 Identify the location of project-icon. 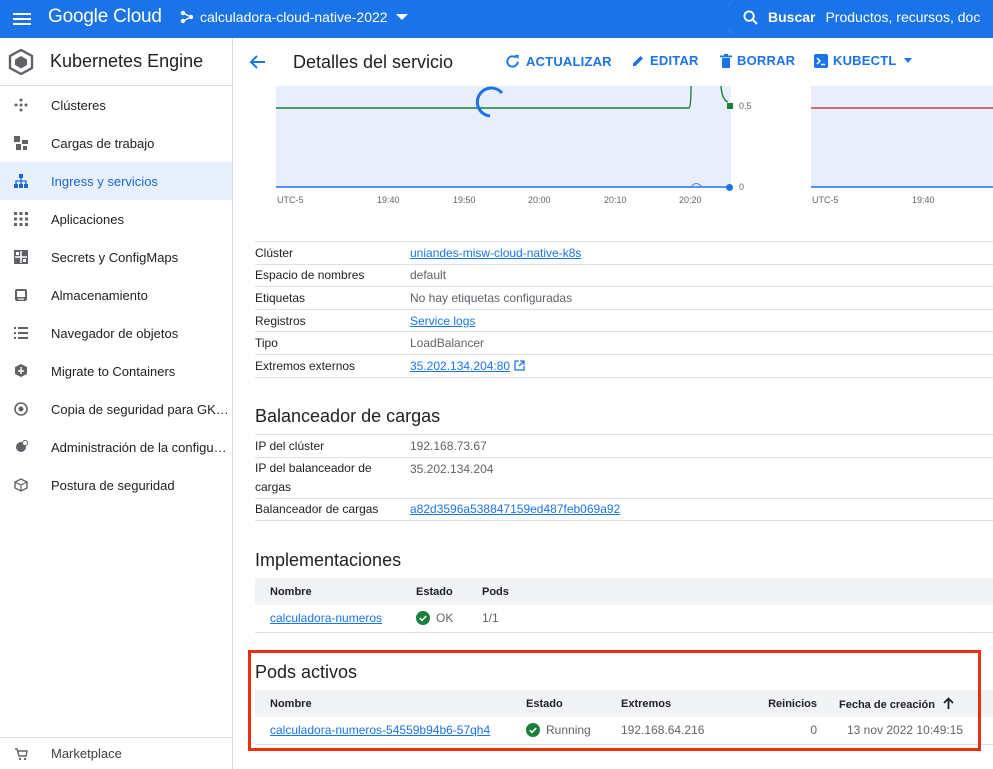
(187, 17).